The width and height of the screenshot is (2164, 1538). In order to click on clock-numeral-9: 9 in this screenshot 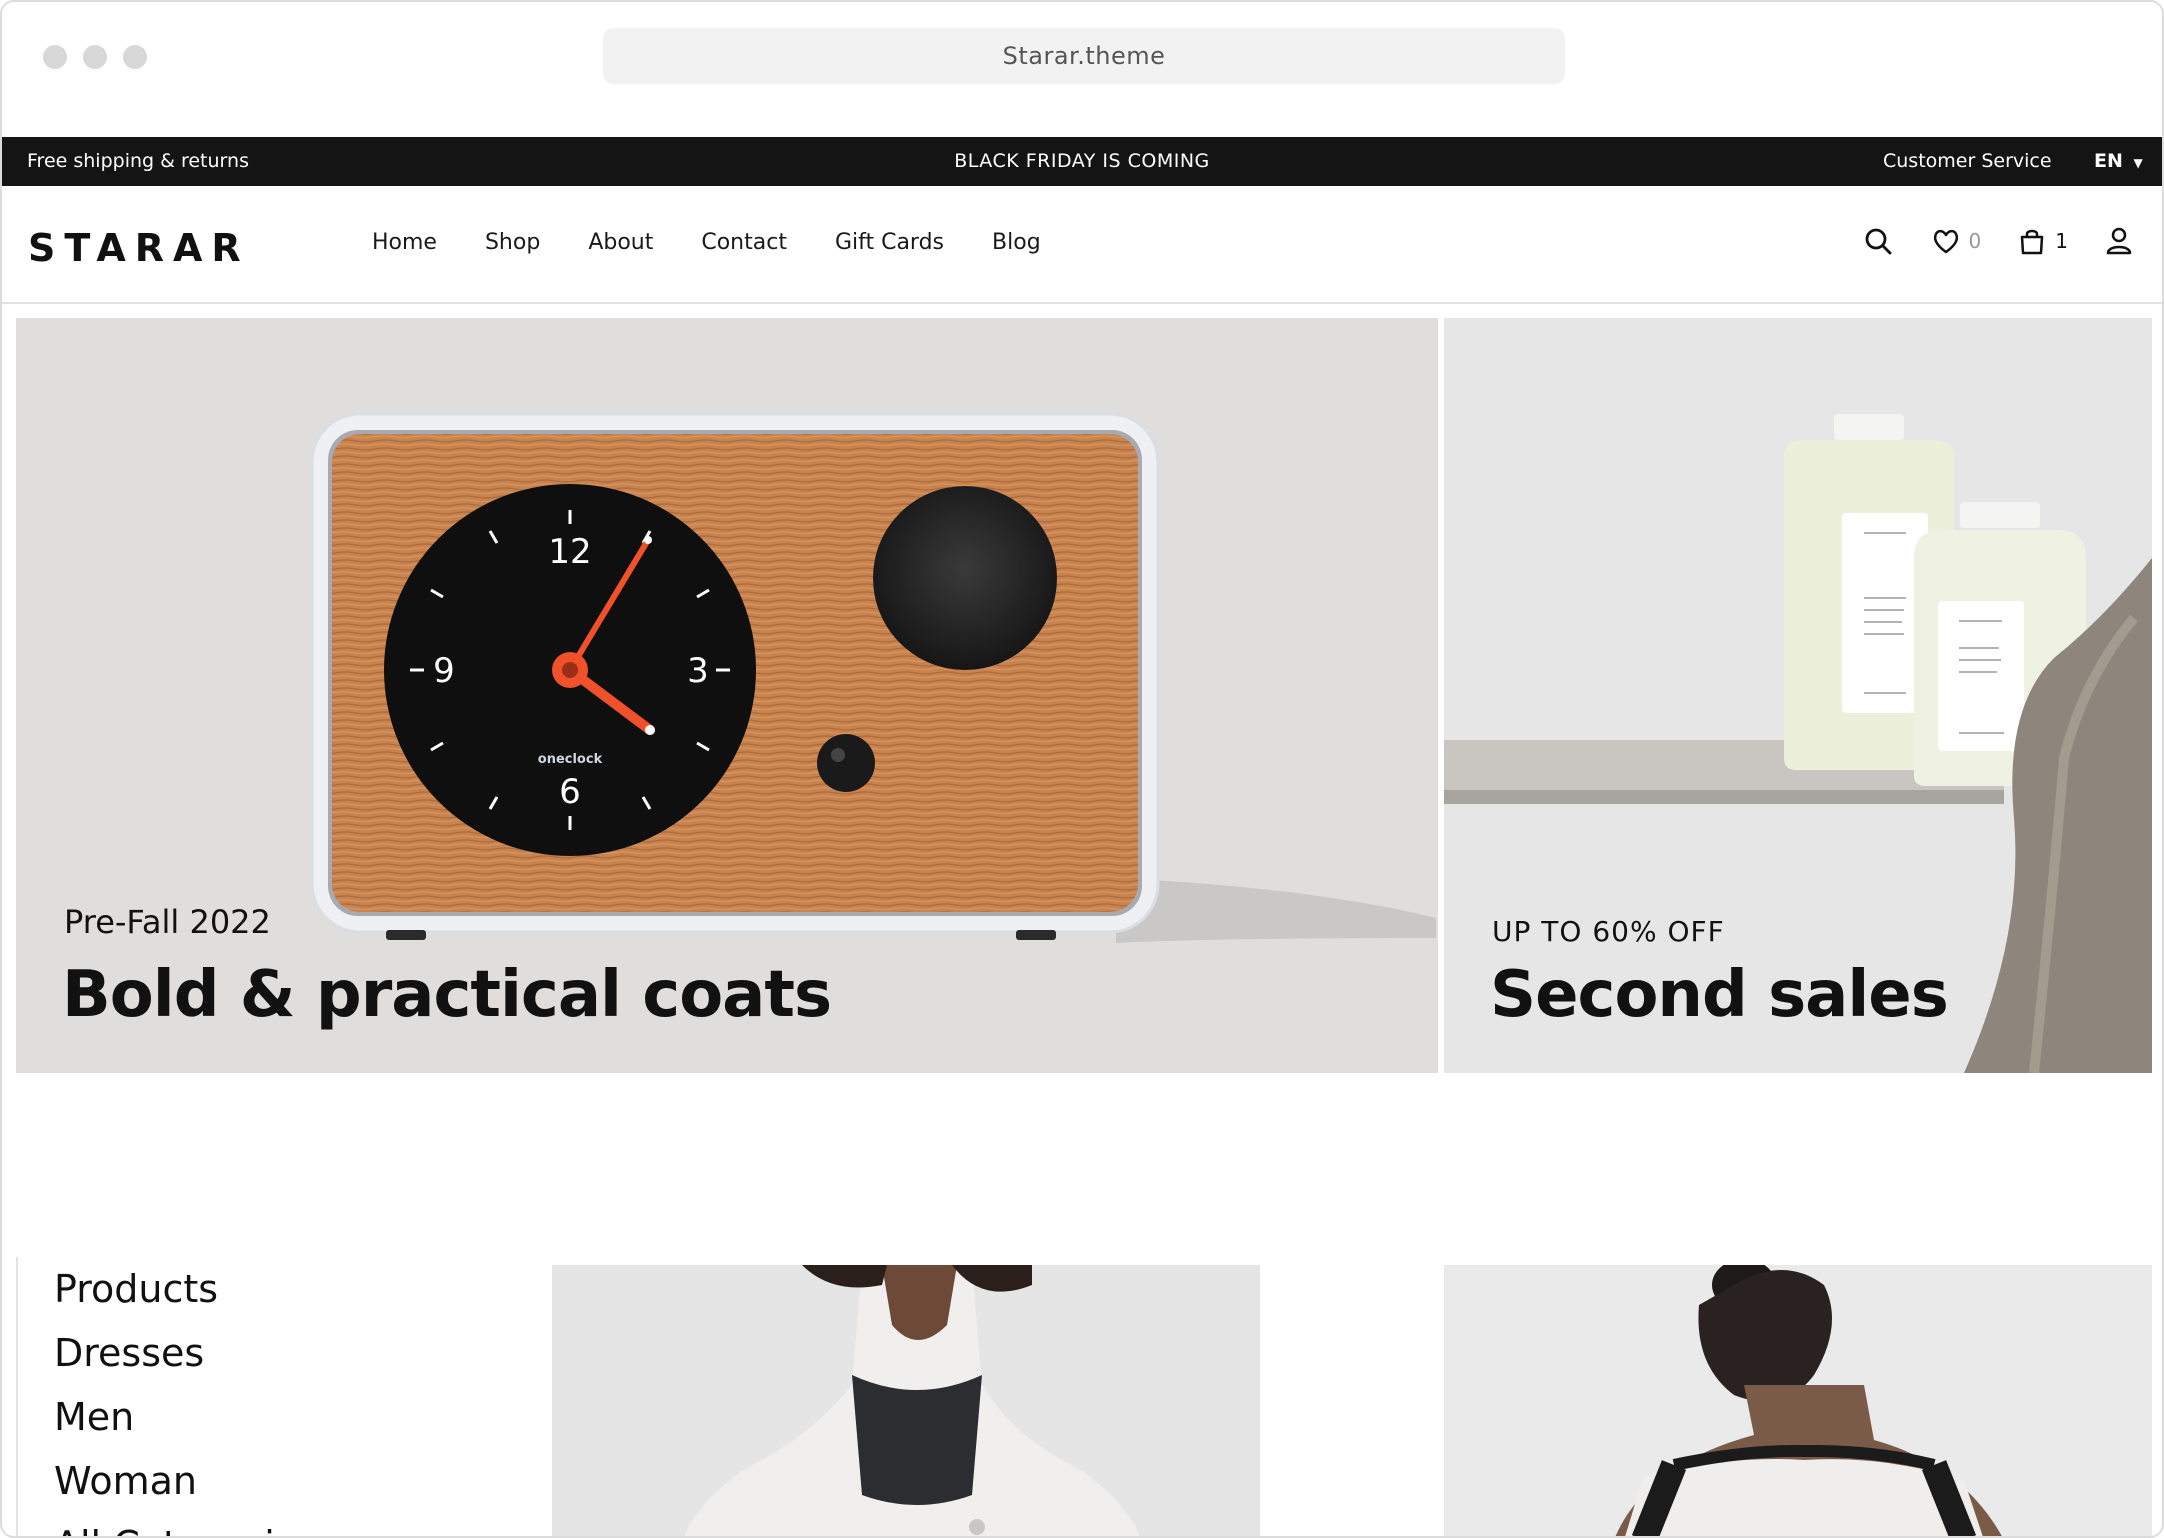, I will do `click(444, 671)`.